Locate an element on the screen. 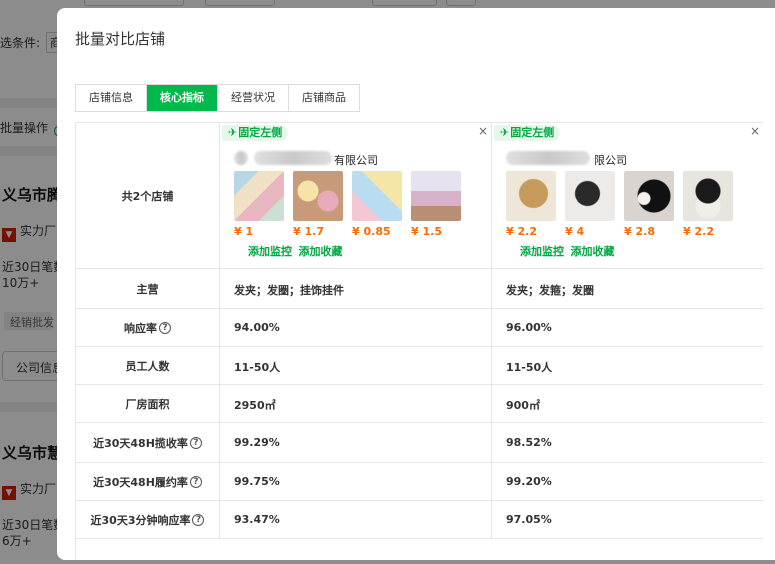 The height and width of the screenshot is (564, 775). tab-operations: 经营状况 is located at coordinates (253, 98).